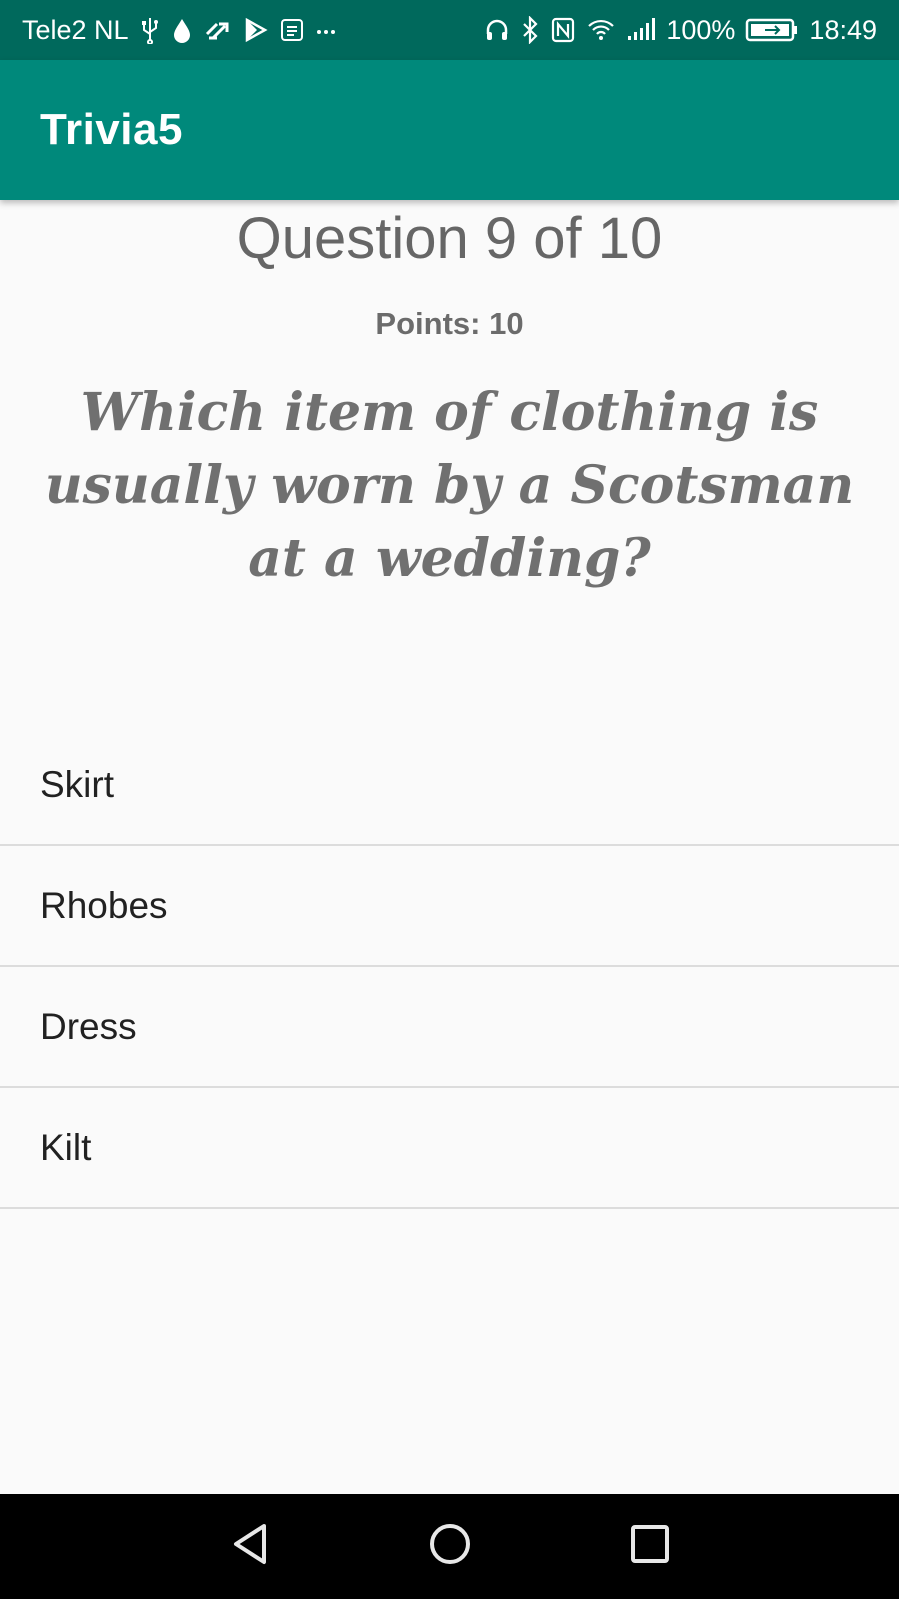  I want to click on back-button, so click(250, 1546).